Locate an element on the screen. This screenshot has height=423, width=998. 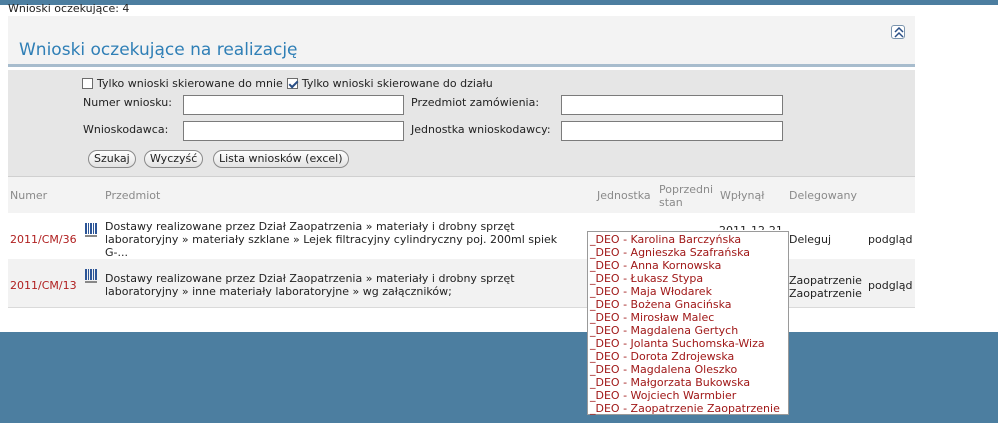
delegate-link: Deleguj is located at coordinates (810, 239).